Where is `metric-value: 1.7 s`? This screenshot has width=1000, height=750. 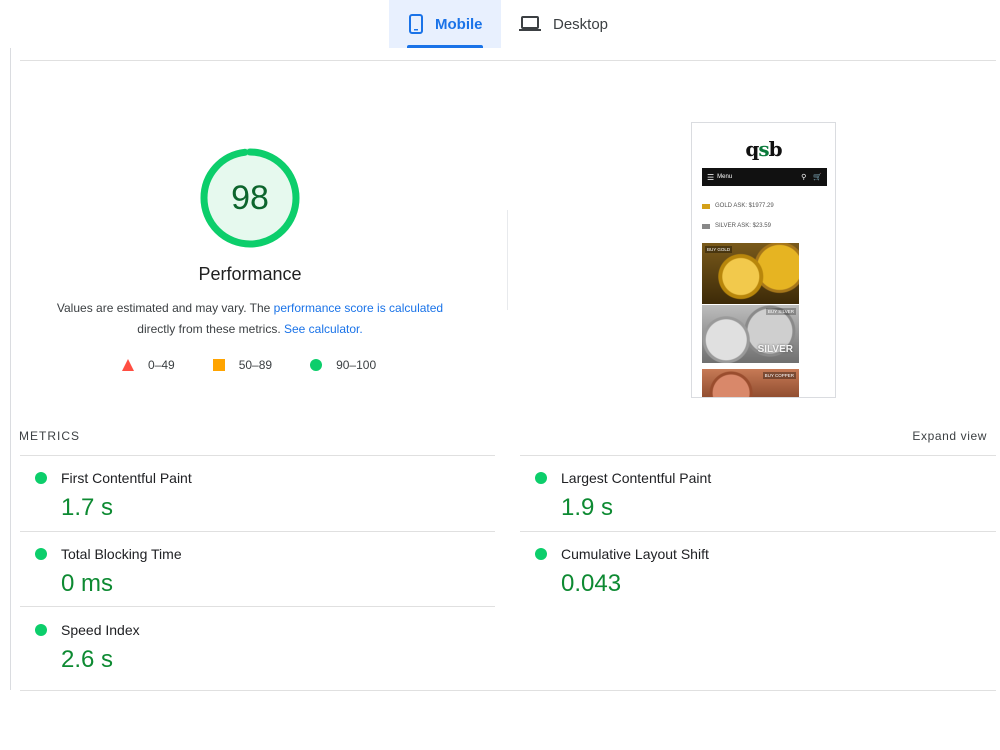
metric-value: 1.7 s is located at coordinates (87, 507).